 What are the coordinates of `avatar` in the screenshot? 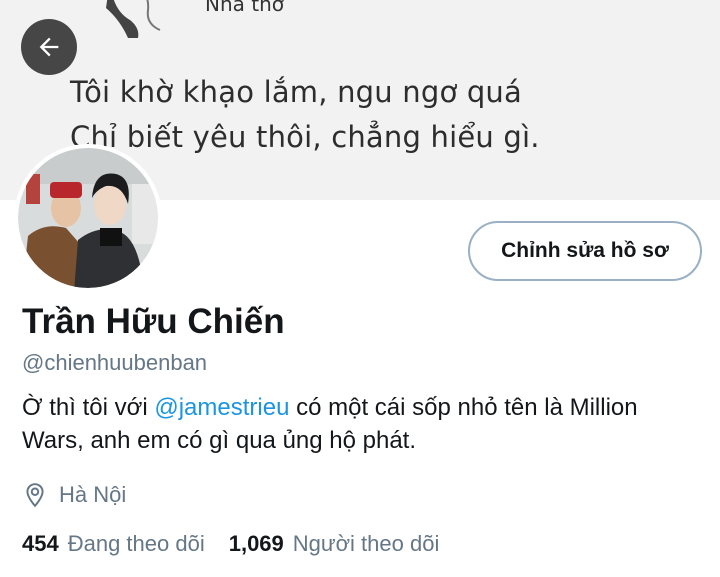 It's located at (88, 218).